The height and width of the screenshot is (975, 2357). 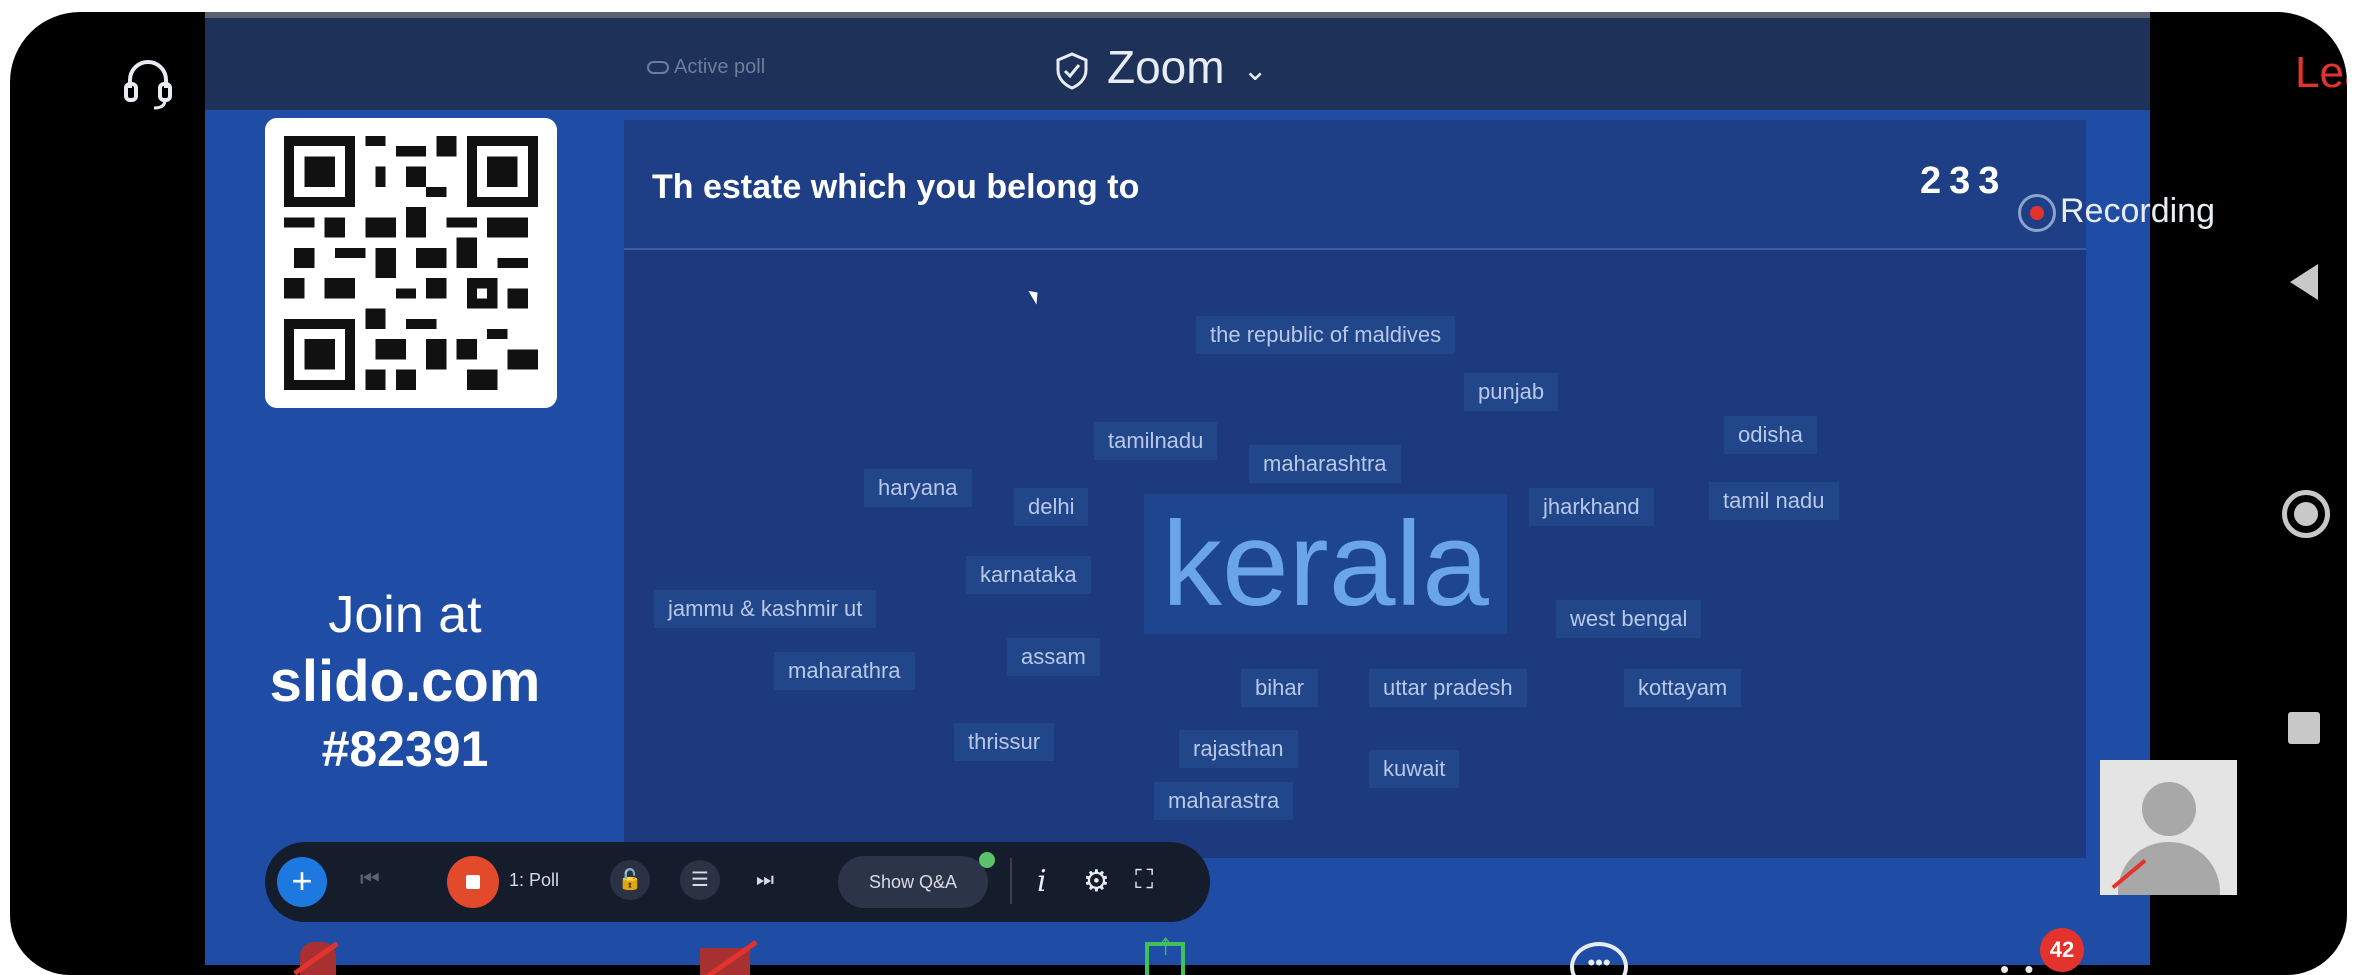 I want to click on active-poll-label: Active poll, so click(x=720, y=67).